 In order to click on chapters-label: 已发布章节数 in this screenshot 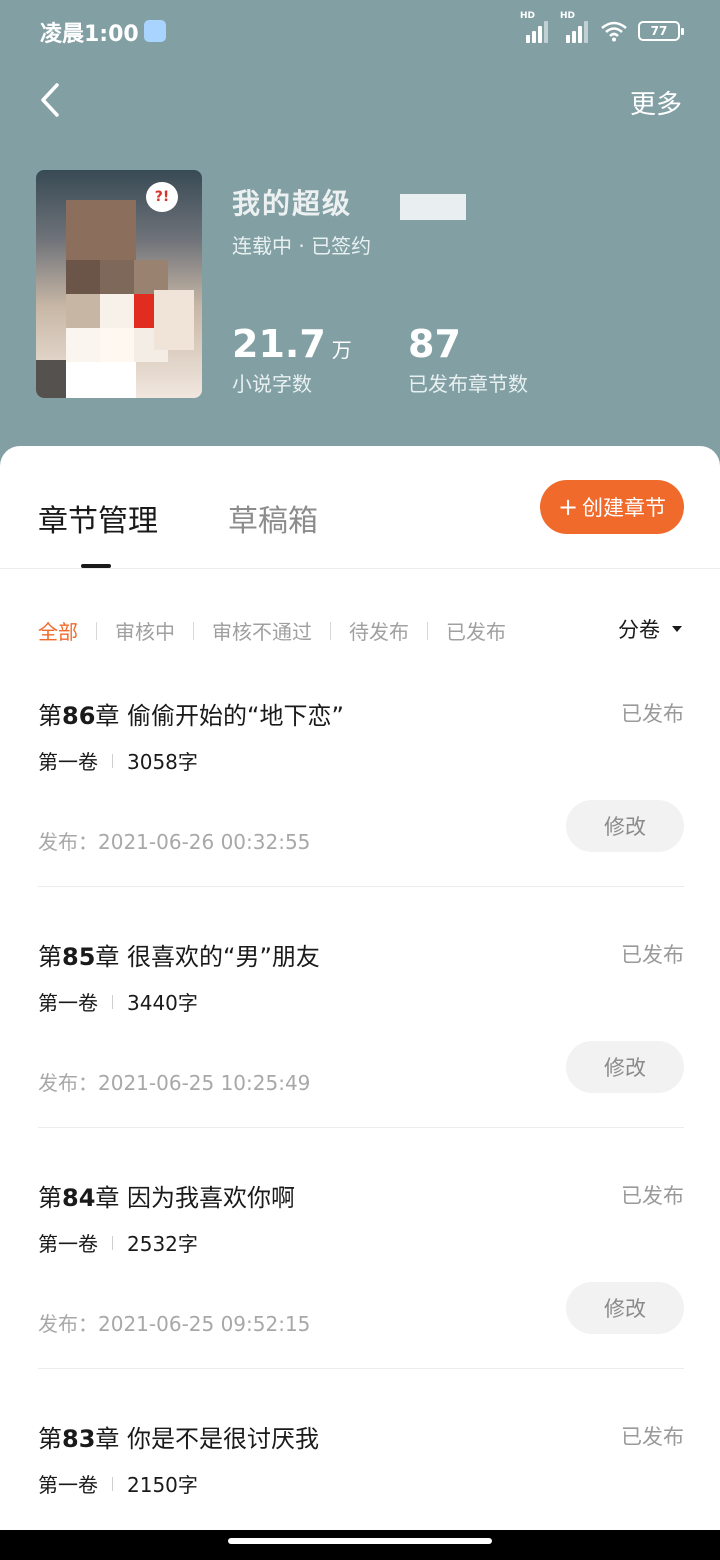, I will do `click(468, 384)`.